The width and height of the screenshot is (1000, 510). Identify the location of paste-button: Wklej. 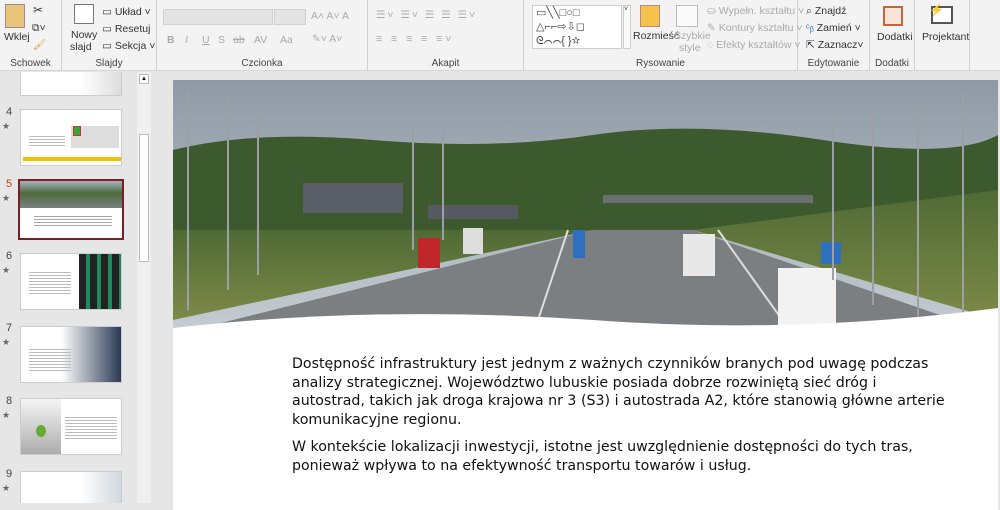
(17, 37).